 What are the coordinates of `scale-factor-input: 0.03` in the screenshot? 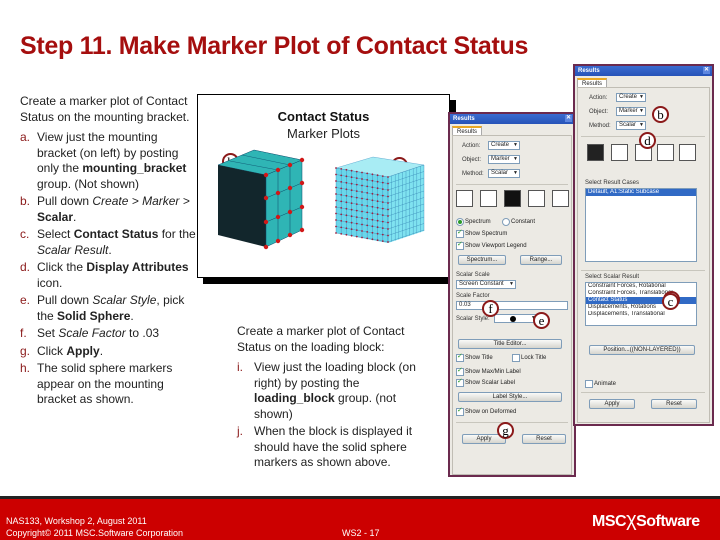 It's located at (512, 305).